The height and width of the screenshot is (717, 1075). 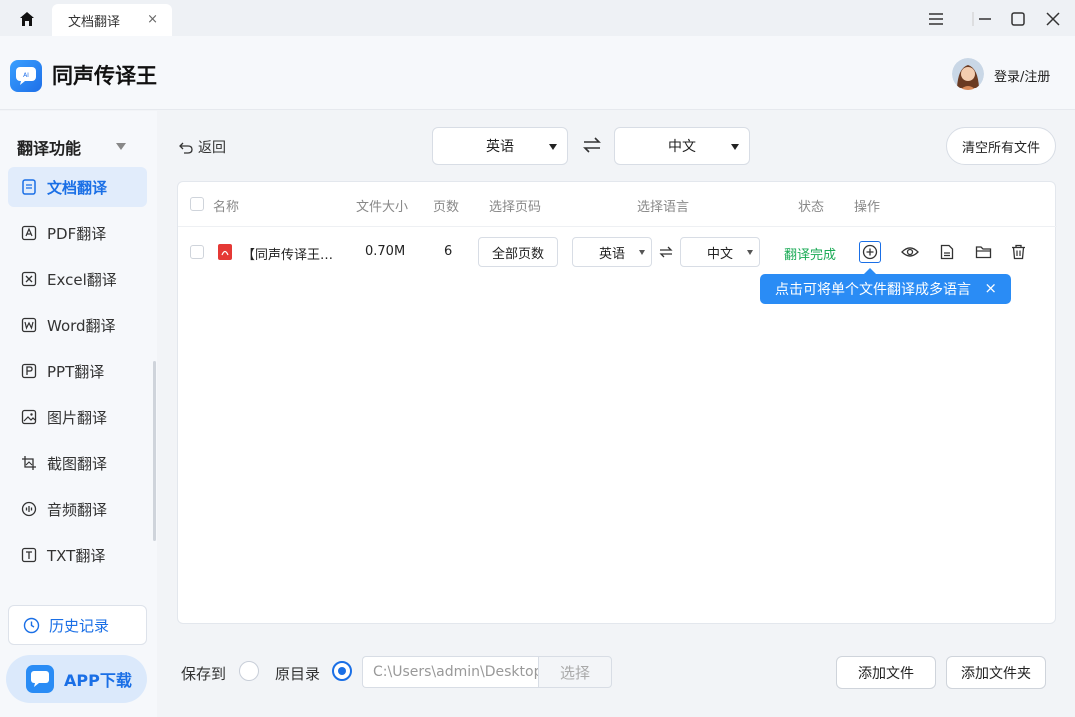 I want to click on row-source-language-select: 英语, so click(x=612, y=252).